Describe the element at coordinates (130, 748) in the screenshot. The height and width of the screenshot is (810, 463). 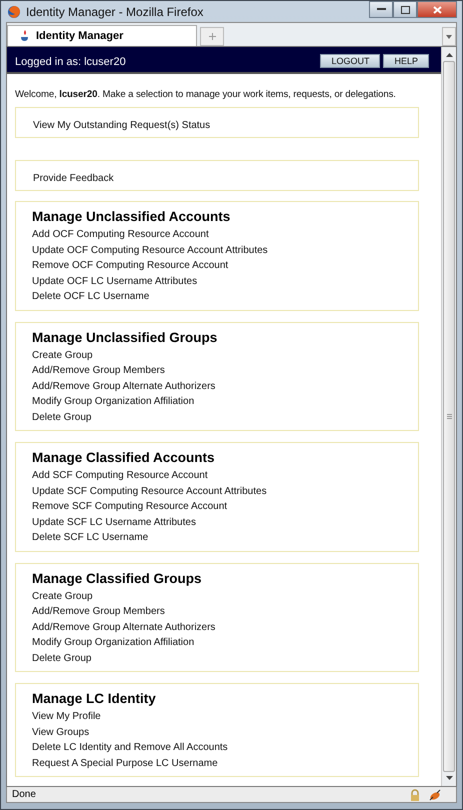
I see `menu-link: Delete LC Identity and Remove All Accounts` at that location.